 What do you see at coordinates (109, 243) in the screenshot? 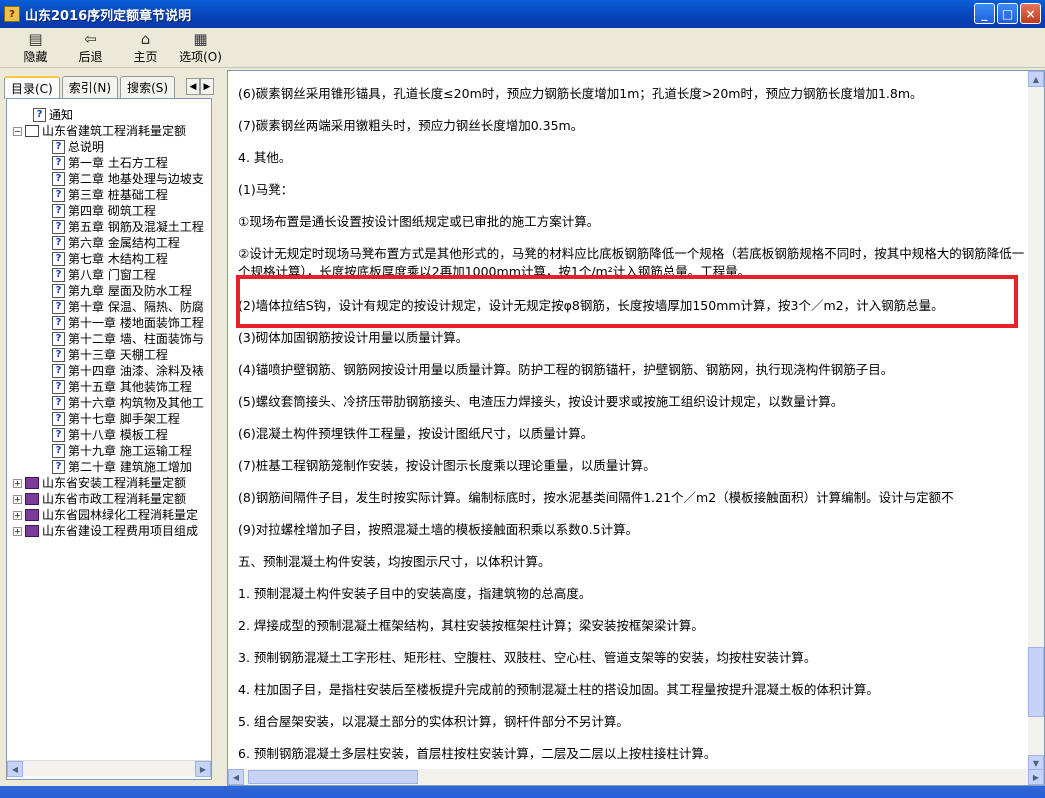
I see `tree-node: ? 第六章 金属结构工程` at bounding box center [109, 243].